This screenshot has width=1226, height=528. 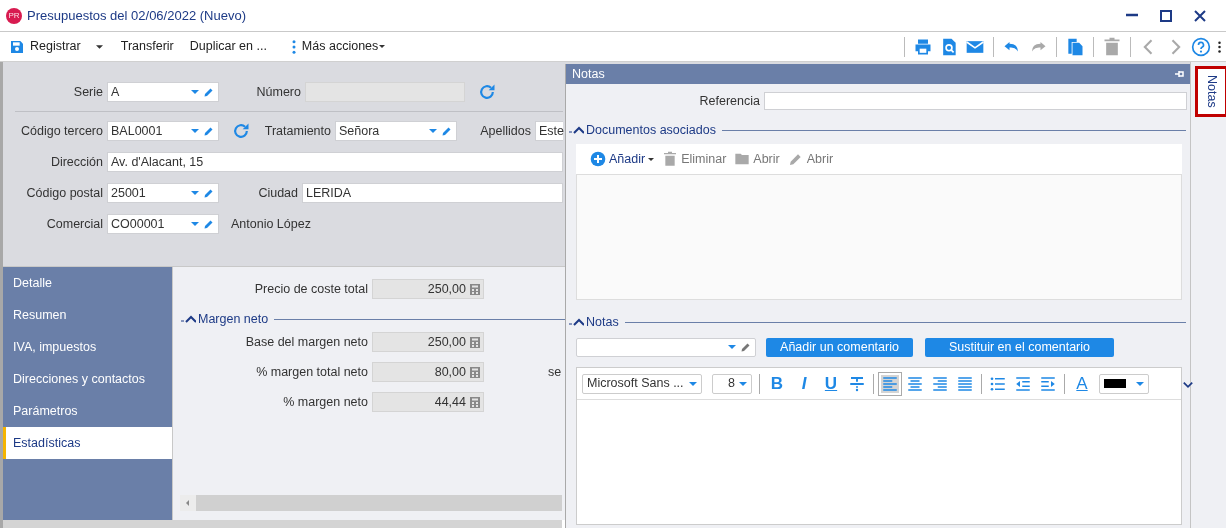 I want to click on agent-name: Antonio López, so click(x=271, y=224).